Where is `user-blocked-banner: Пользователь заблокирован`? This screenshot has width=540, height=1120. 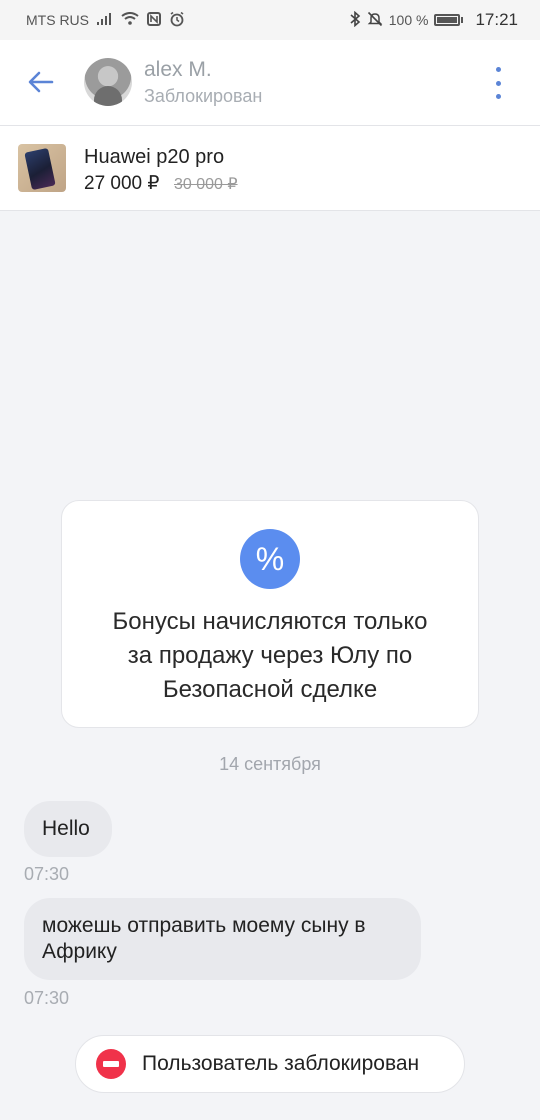
user-blocked-banner: Пользователь заблокирован is located at coordinates (270, 1064).